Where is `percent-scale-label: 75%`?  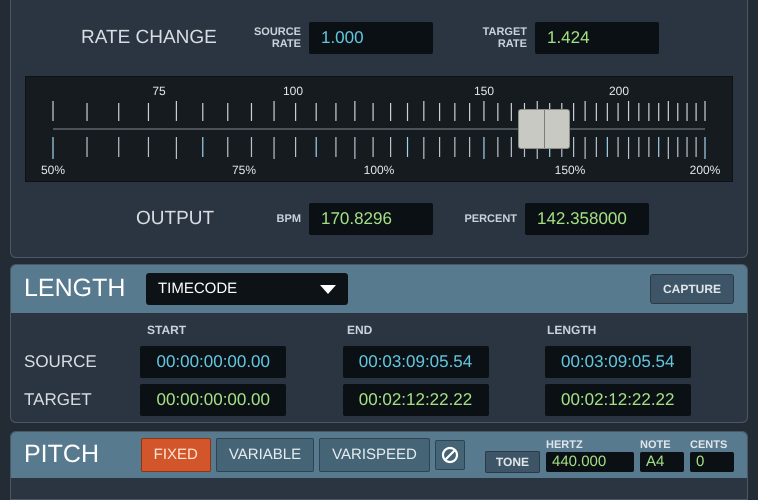 percent-scale-label: 75% is located at coordinates (244, 170).